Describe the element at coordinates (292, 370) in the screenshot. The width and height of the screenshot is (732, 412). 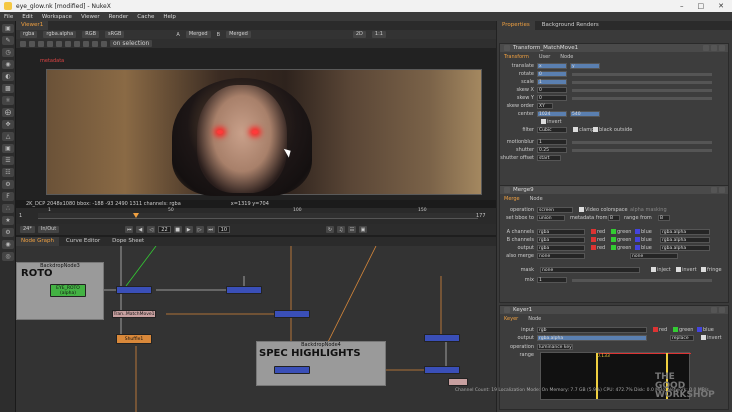
I see `node-merge-e` at that location.